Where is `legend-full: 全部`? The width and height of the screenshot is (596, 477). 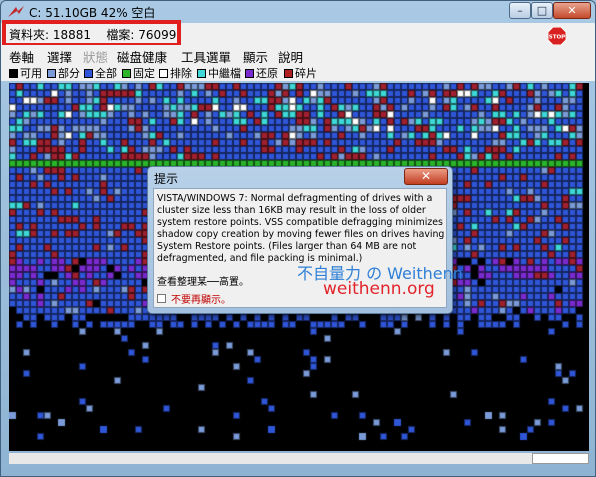 legend-full: 全部 is located at coordinates (100, 73).